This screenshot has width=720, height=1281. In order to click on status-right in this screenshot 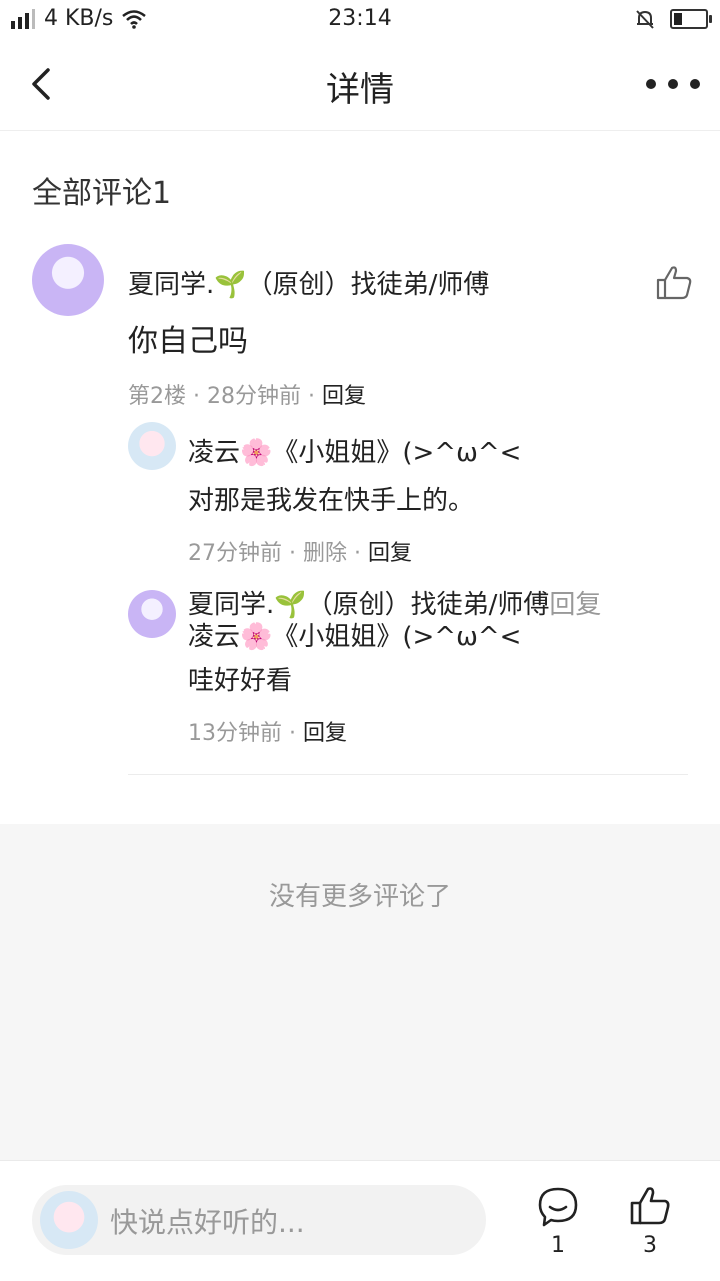, I will do `click(673, 19)`.